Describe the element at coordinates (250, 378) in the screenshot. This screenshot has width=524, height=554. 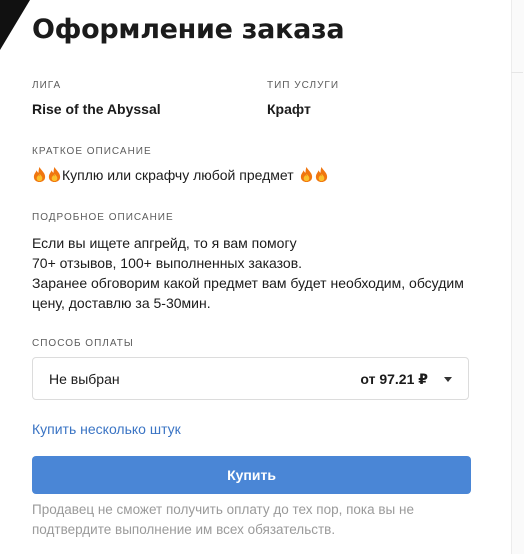
I see `payment-method-select: Не выбран от 97.21 ₽` at that location.